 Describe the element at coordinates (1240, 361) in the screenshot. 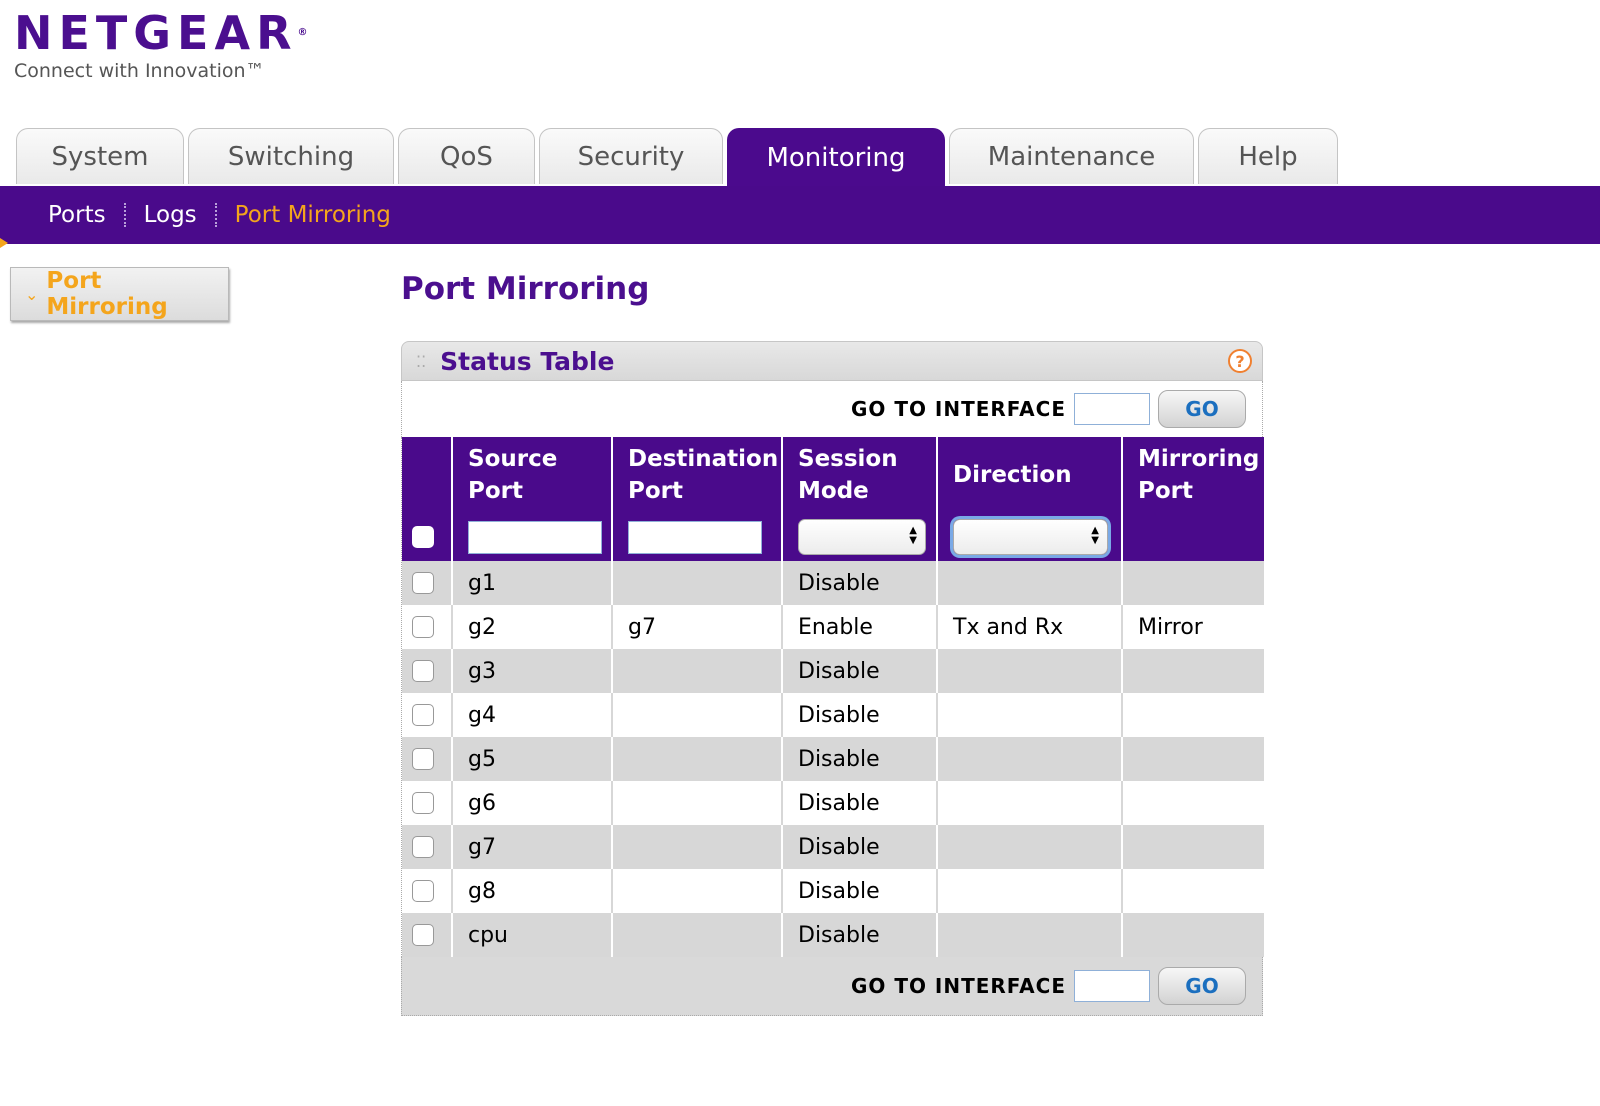

I see `help-icon: ?` at that location.